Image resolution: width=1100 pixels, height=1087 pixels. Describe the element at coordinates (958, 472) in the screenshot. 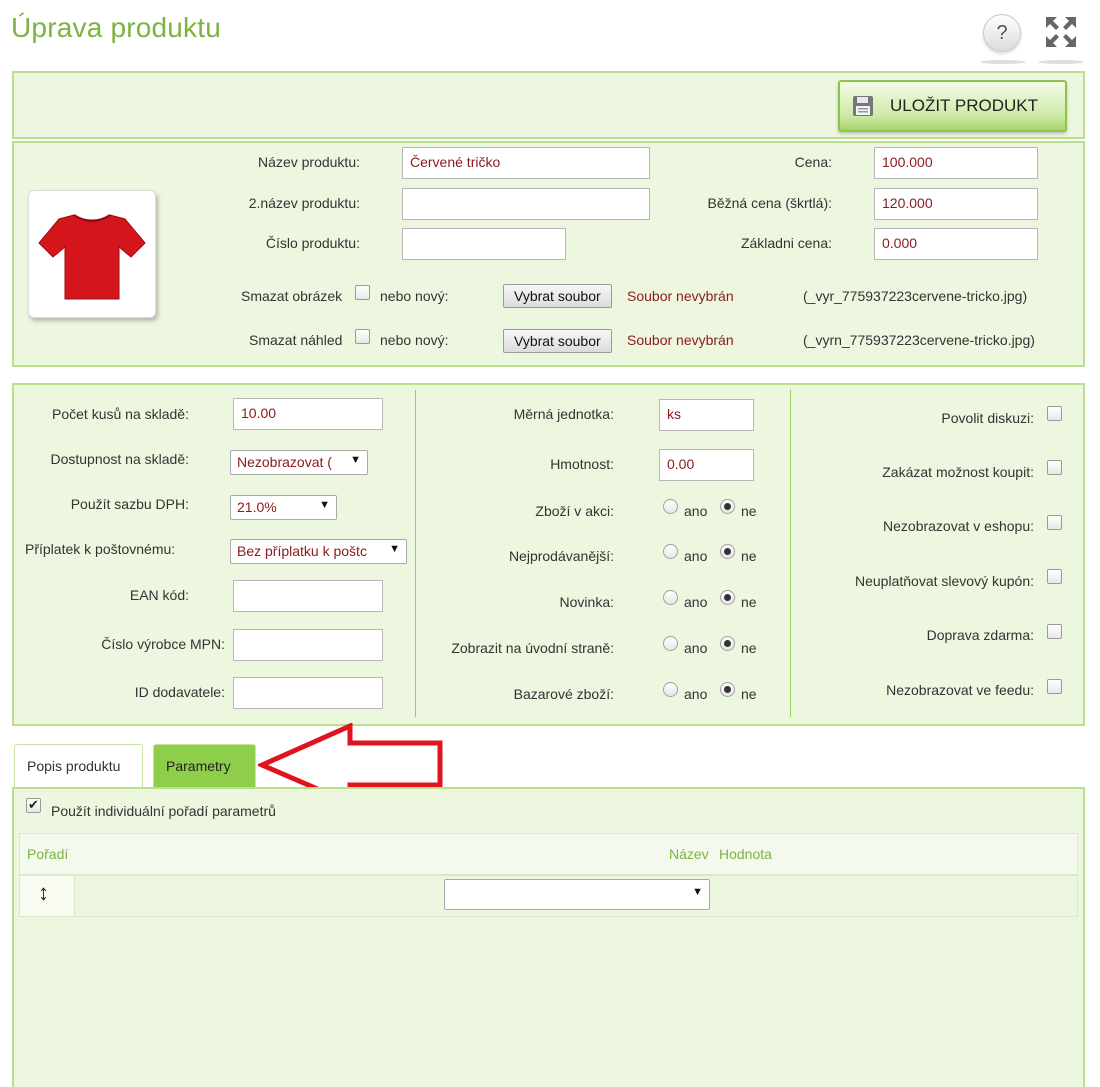

I see `flag-label: Zakázat možnost koupit:` at that location.